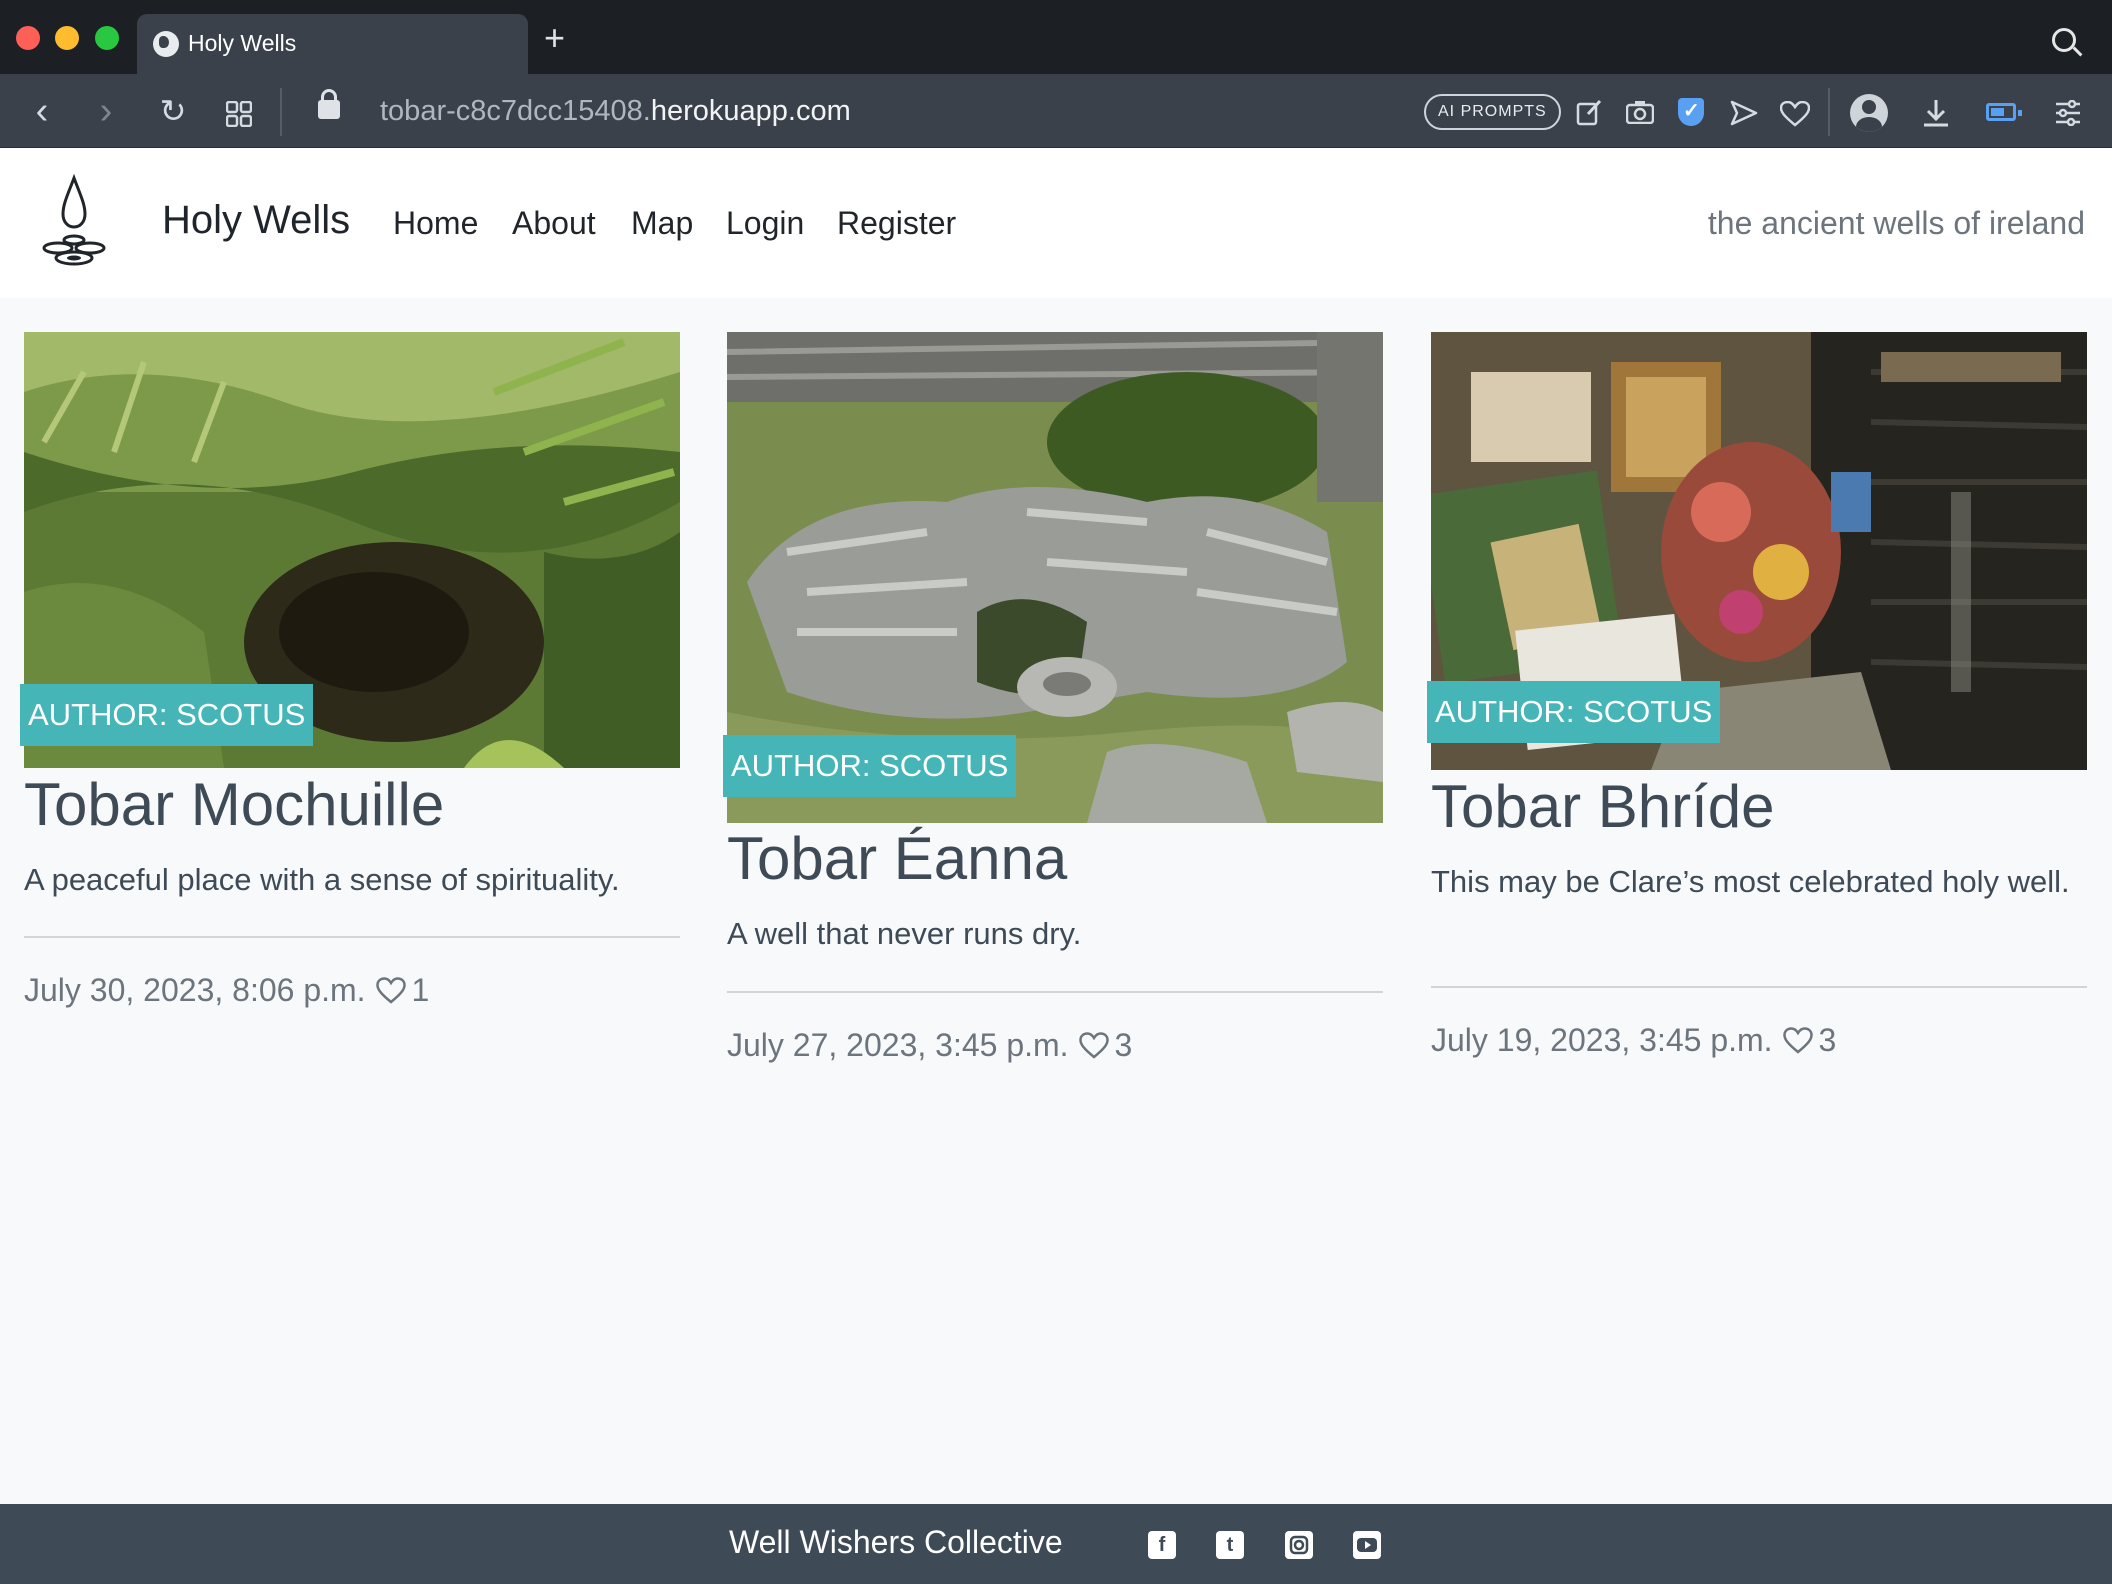 The height and width of the screenshot is (1584, 2112). I want to click on url-prefix: tobar-c8c7dcc15408., so click(515, 111).